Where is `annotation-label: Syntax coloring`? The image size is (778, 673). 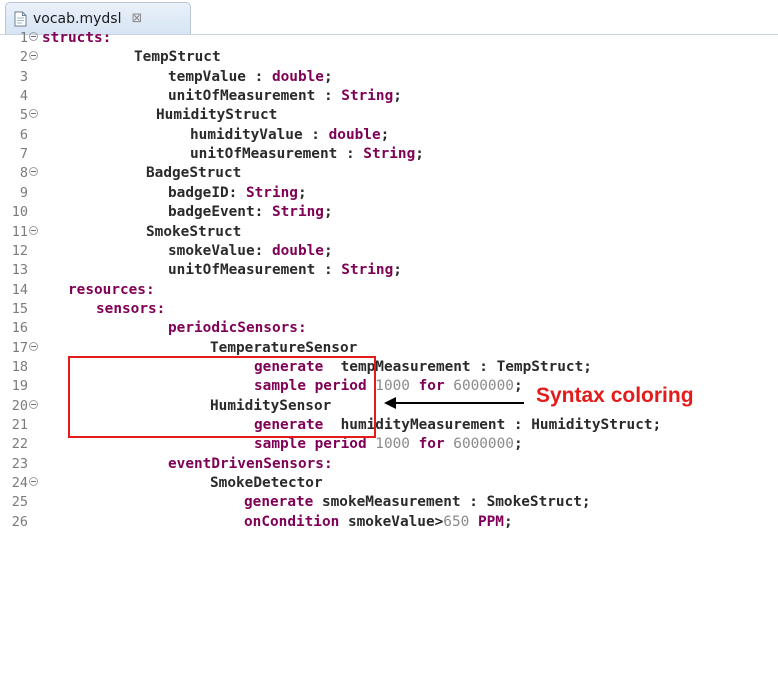
annotation-label: Syntax coloring is located at coordinates (615, 395).